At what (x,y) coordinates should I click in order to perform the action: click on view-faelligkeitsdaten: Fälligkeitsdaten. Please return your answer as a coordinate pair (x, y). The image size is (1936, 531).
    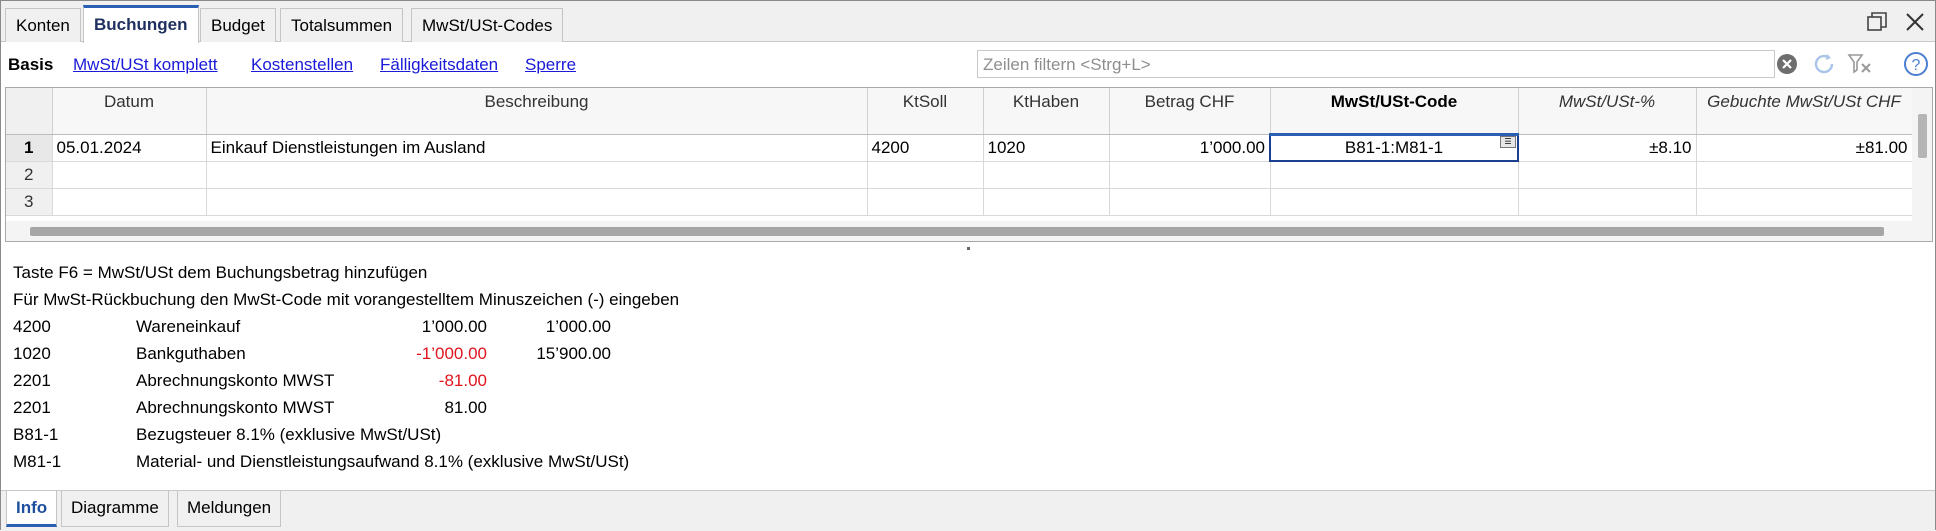
    Looking at the image, I should click on (439, 65).